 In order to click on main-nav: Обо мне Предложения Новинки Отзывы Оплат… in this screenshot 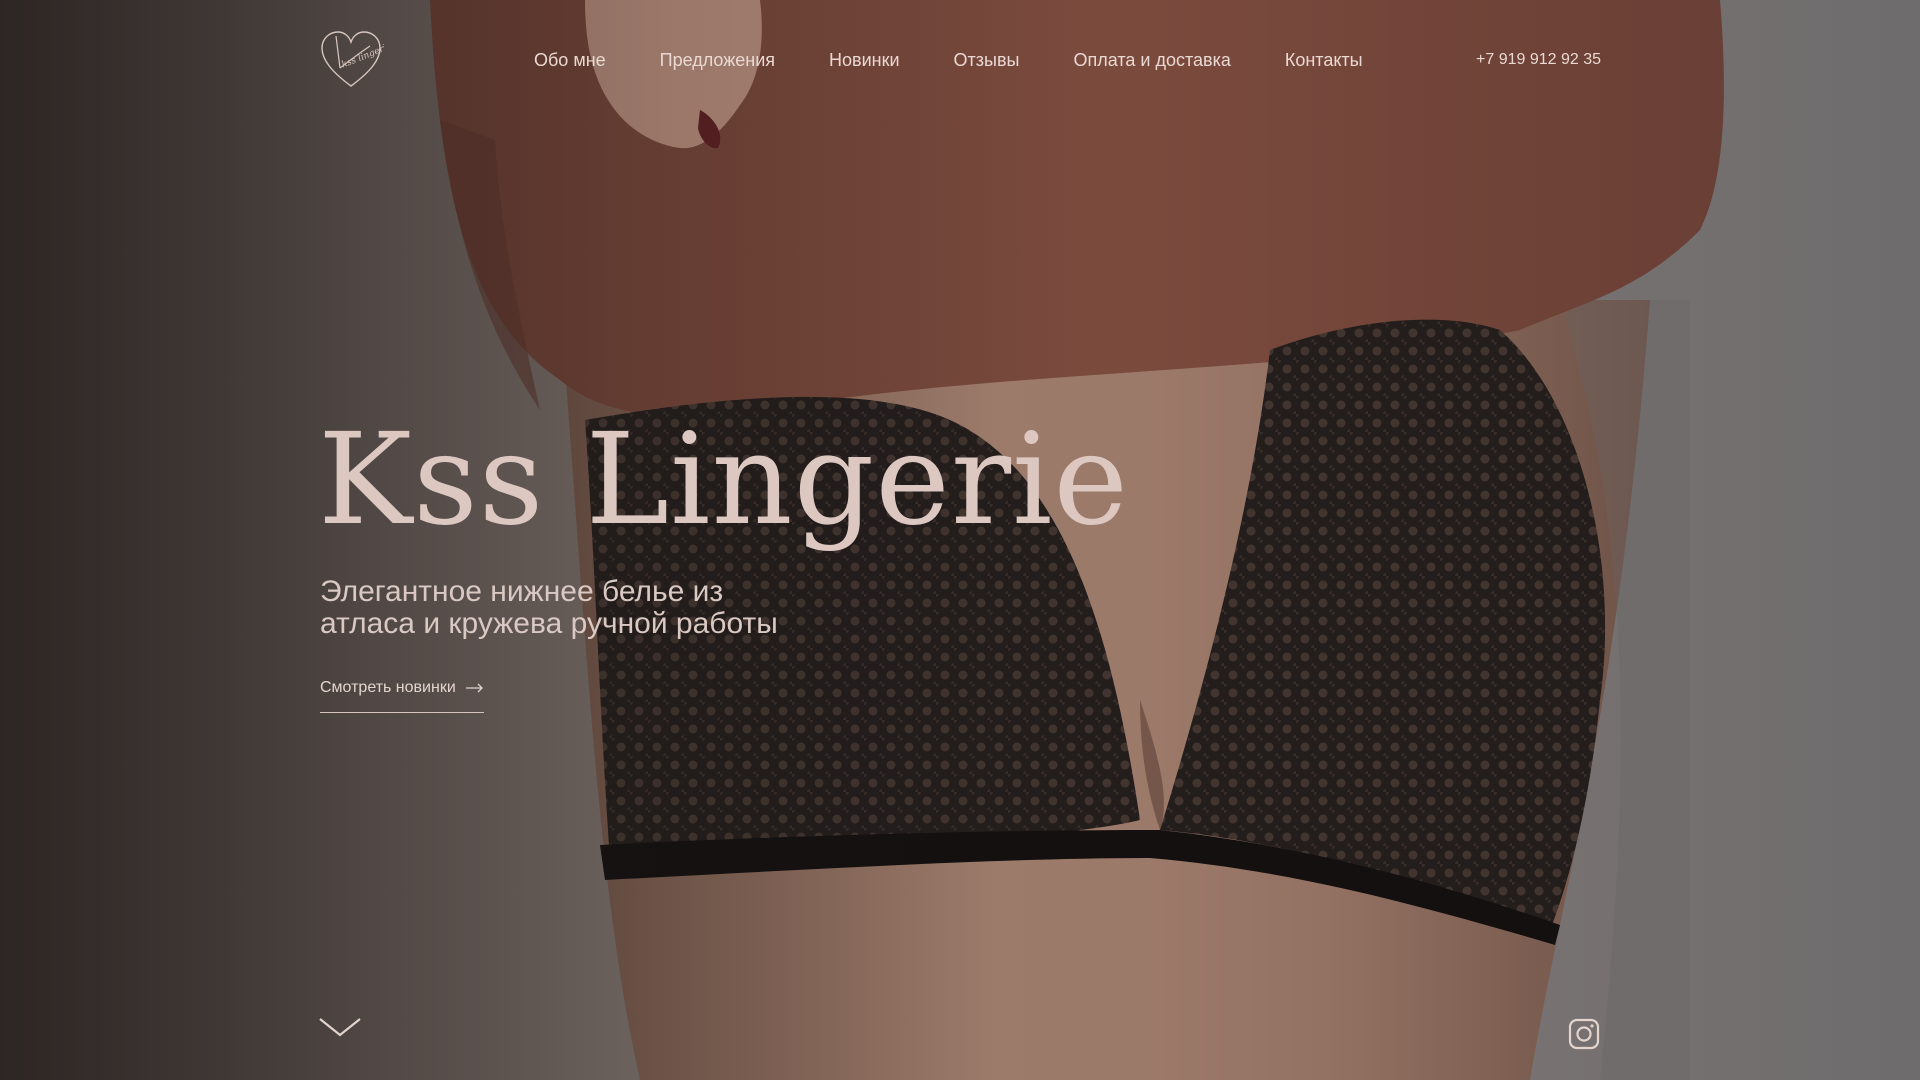, I will do `click(948, 60)`.